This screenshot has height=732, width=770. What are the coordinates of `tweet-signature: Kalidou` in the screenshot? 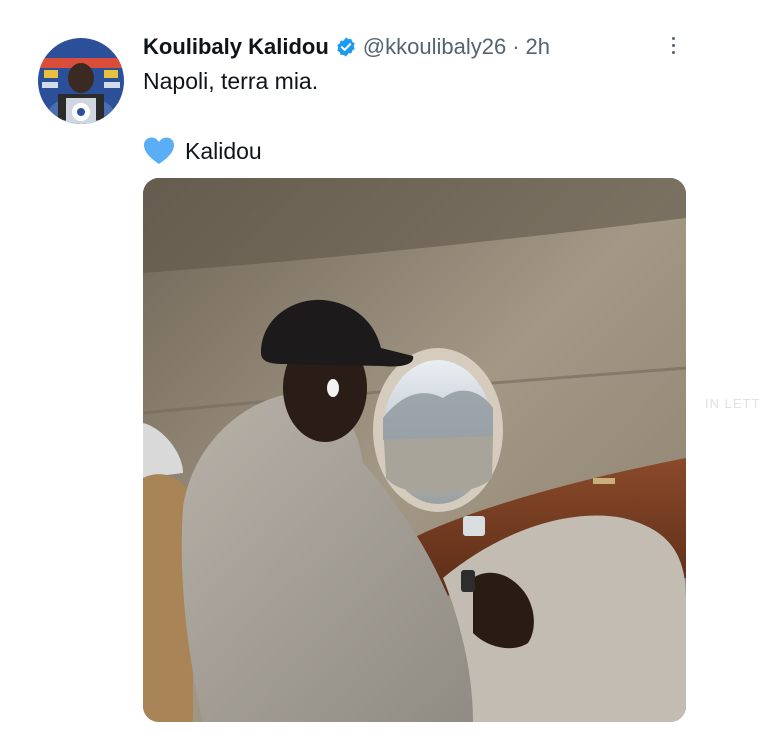 It's located at (202, 151).